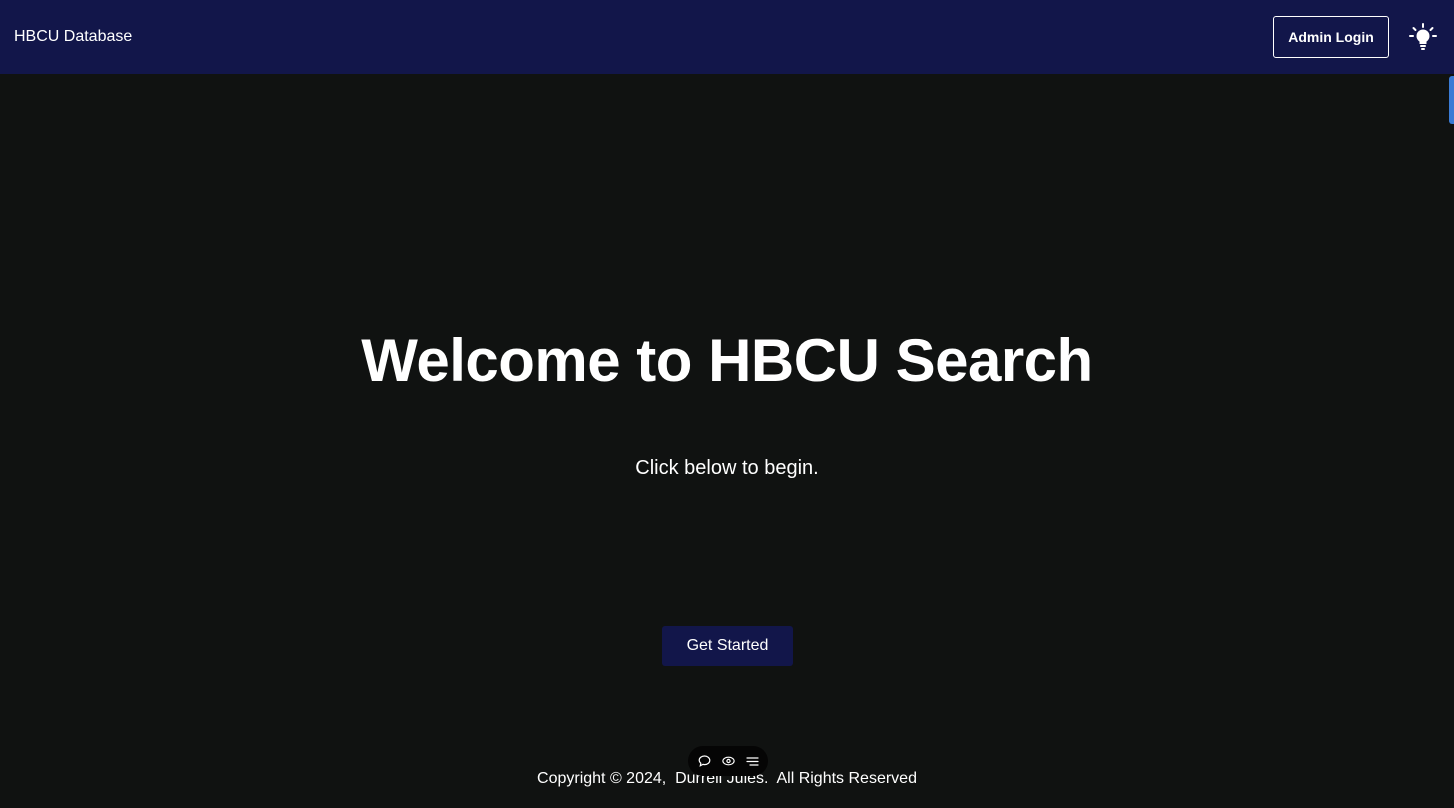 Image resolution: width=1454 pixels, height=808 pixels. Describe the element at coordinates (1423, 37) in the screenshot. I see `lightbulb-icon` at that location.